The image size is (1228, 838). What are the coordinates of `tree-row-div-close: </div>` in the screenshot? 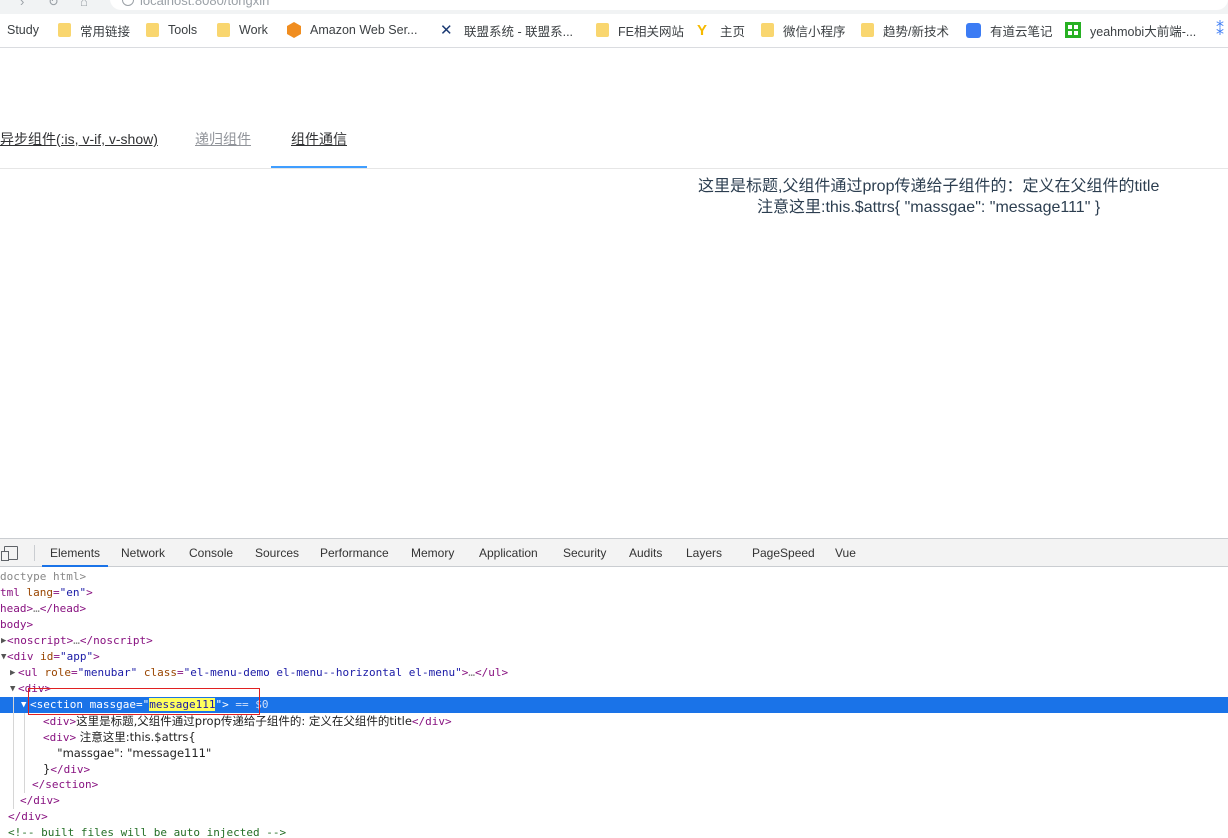 It's located at (614, 801).